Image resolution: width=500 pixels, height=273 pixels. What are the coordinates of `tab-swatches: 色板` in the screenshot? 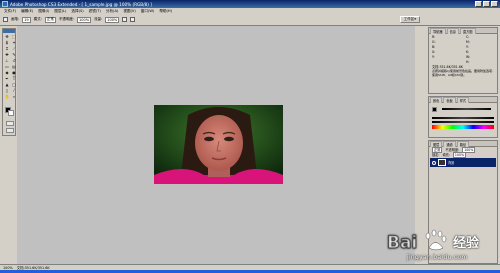 It's located at (449, 99).